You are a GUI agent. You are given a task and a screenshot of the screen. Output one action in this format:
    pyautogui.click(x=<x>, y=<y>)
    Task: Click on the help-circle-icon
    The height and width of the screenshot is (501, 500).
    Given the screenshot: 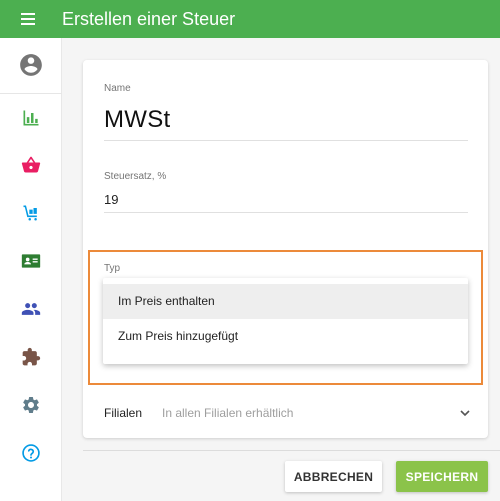 What is the action you would take?
    pyautogui.click(x=31, y=453)
    